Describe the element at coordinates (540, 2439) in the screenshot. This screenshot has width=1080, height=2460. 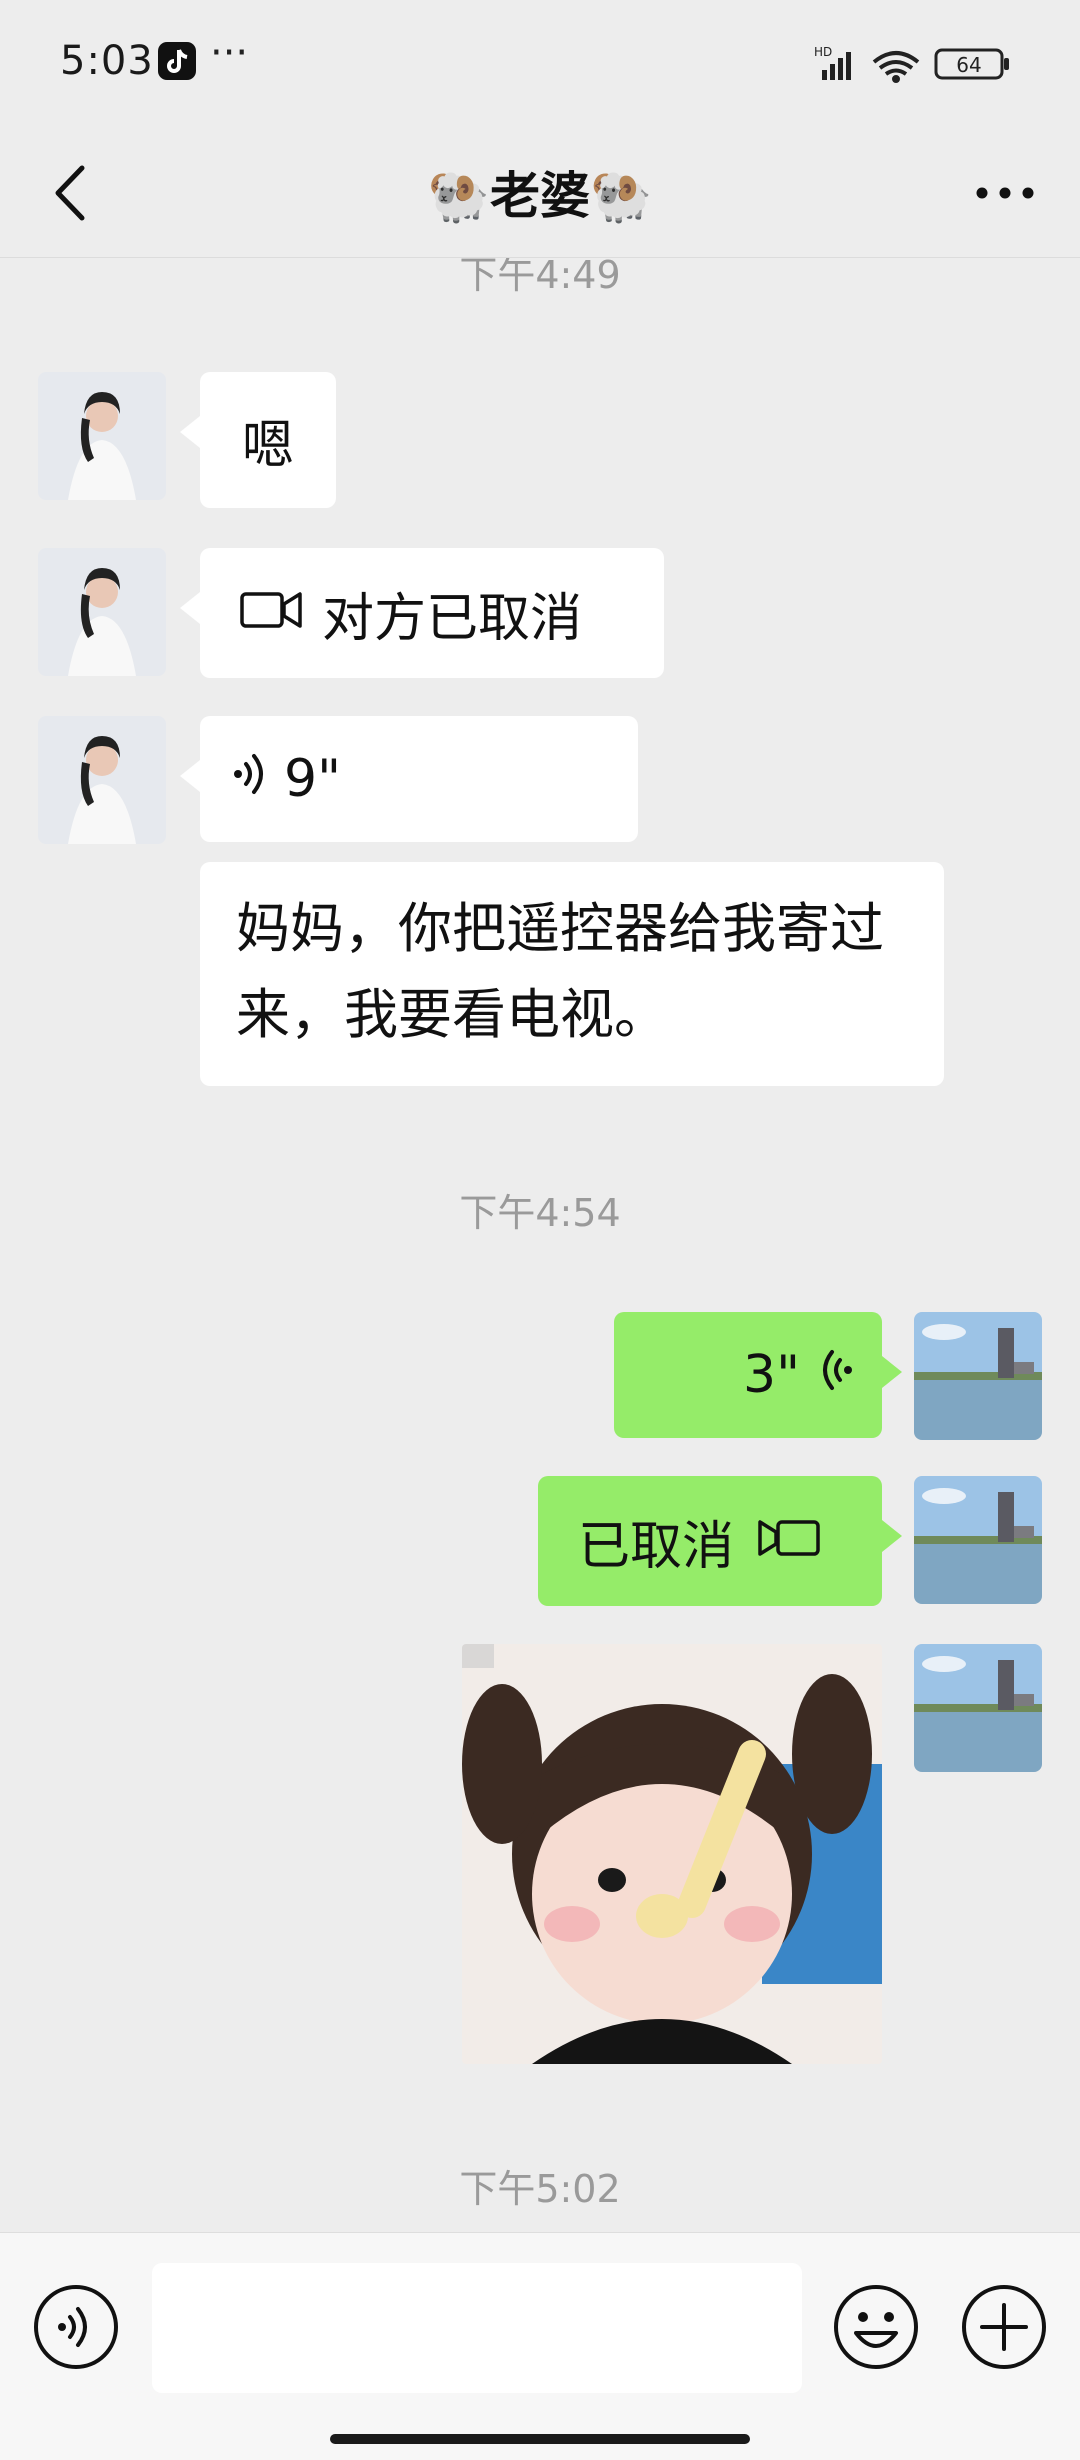
I see `home-indicator` at that location.